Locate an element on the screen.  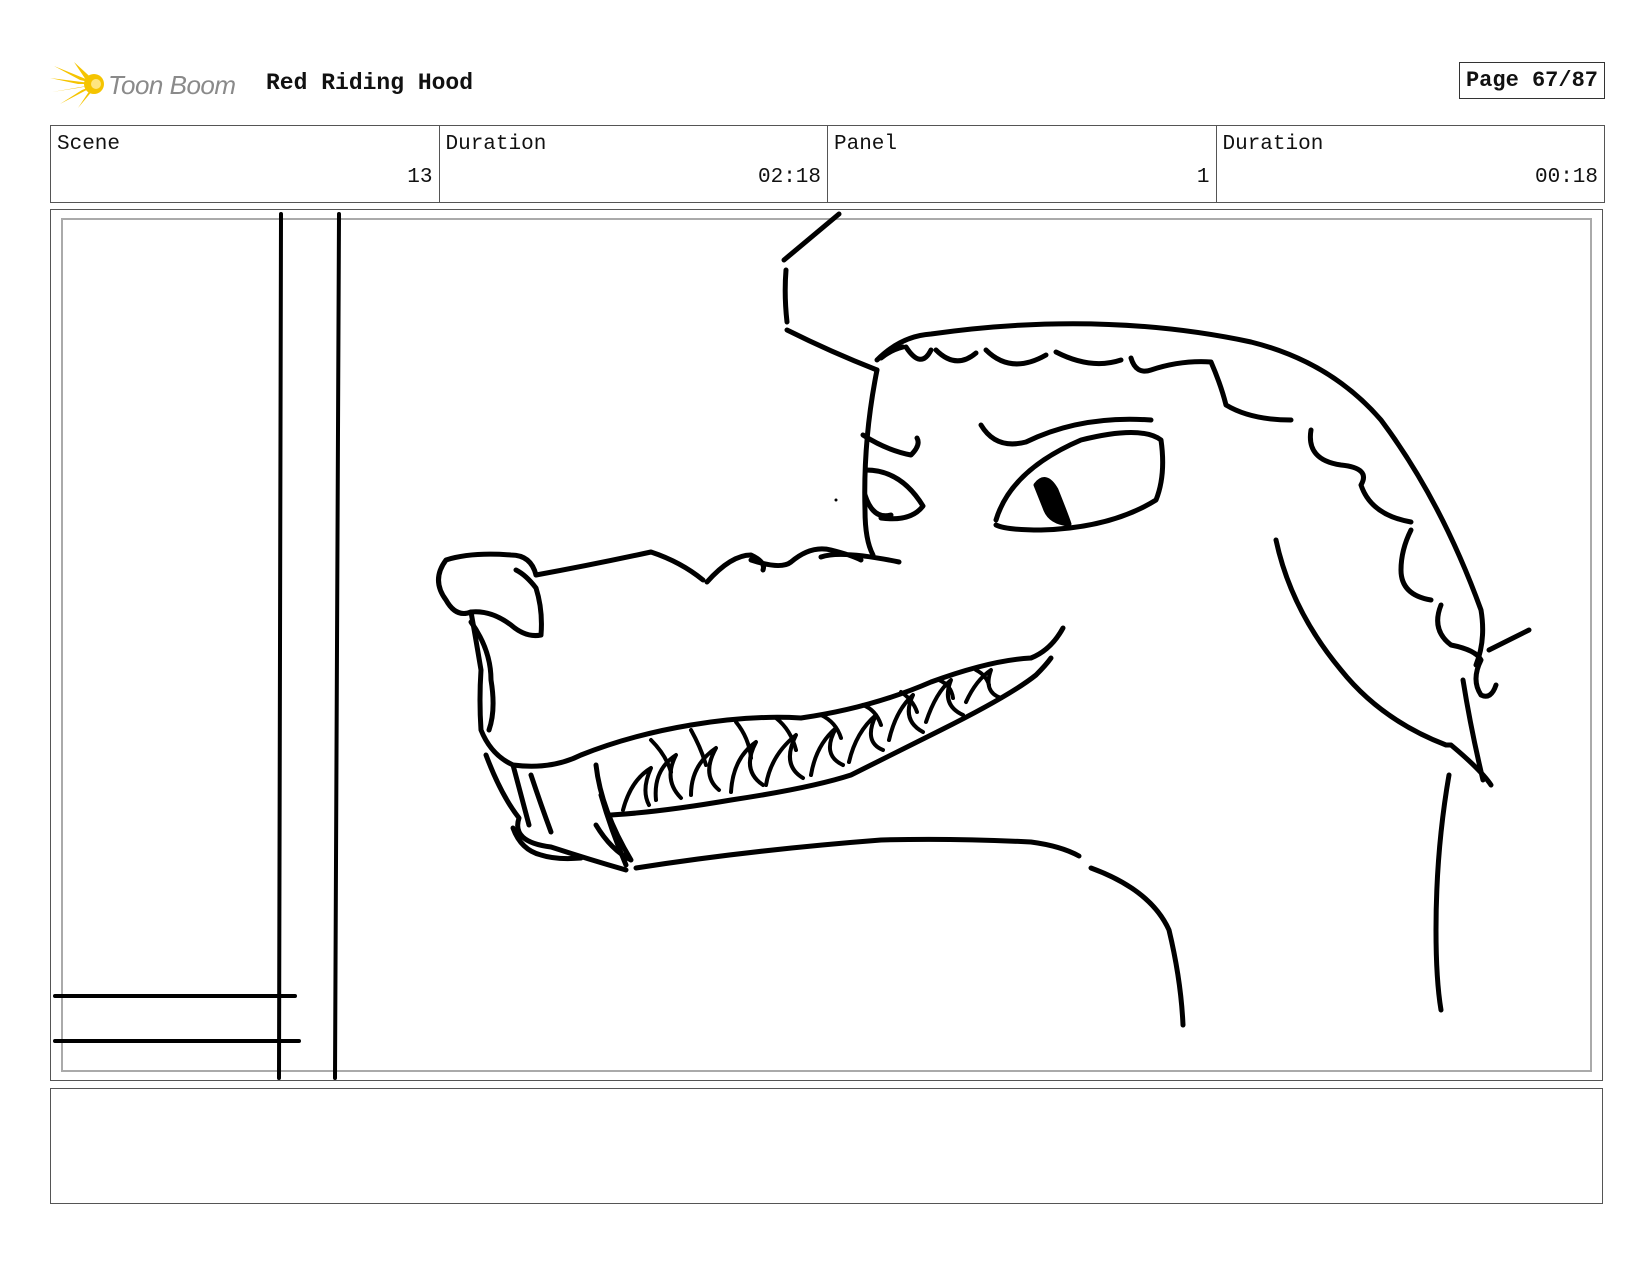
page-number: Page 67/87 is located at coordinates (1531, 80).